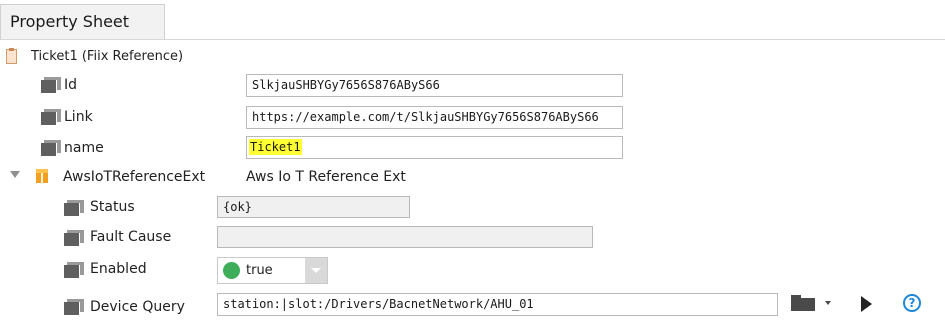  I want to click on help-icon: ?, so click(912, 303).